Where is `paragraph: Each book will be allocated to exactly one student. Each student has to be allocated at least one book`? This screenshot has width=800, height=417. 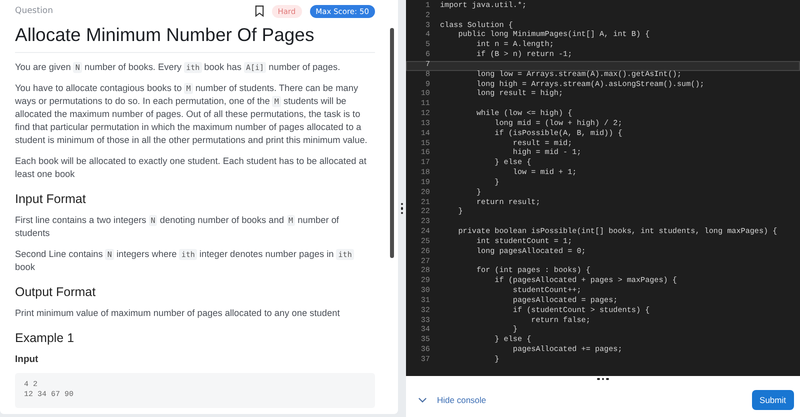
paragraph: Each book will be allocated to exactly one student. Each student has to be allocated at least one book is located at coordinates (191, 168).